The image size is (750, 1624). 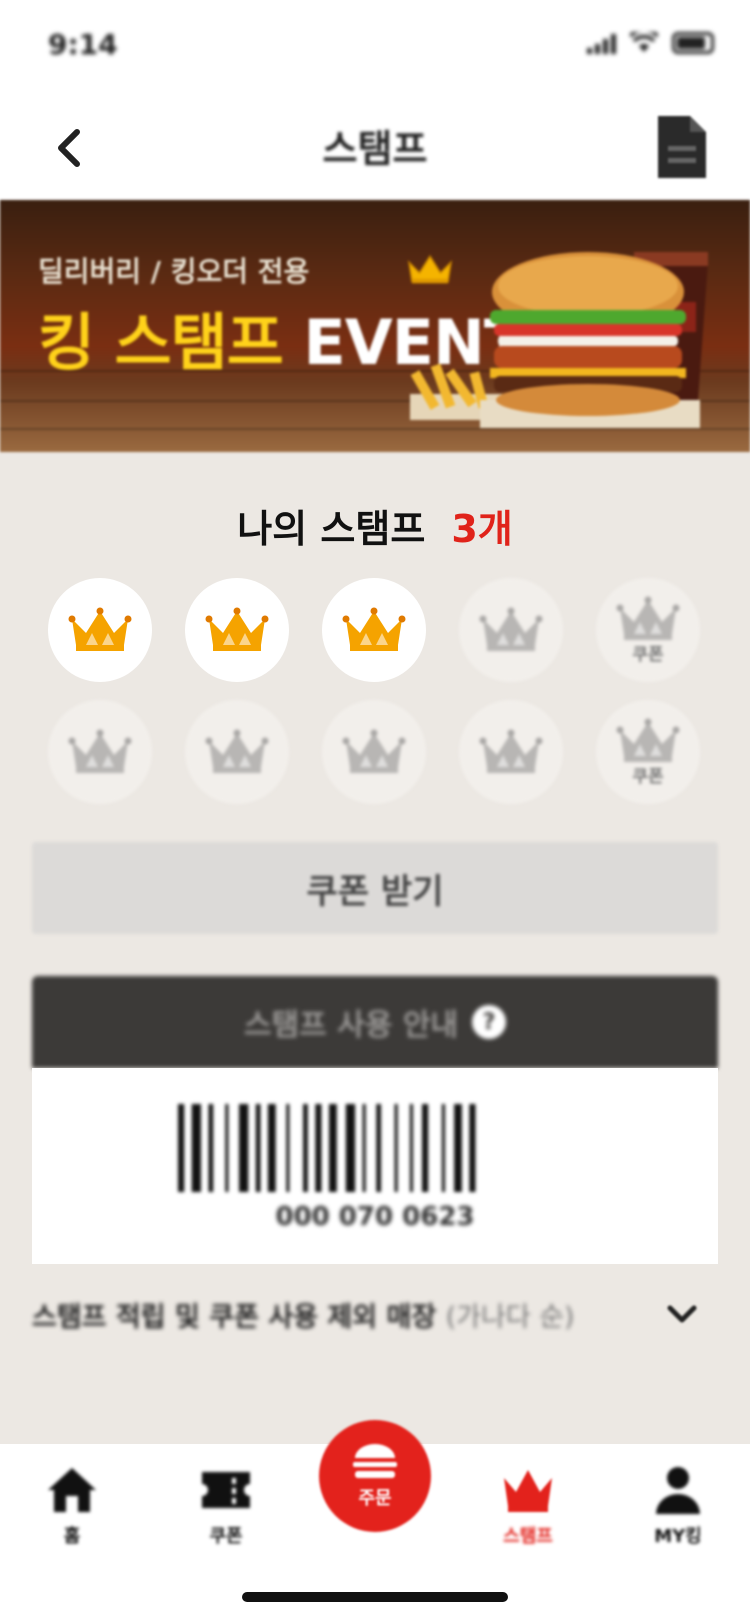 I want to click on excluded-stores-note: (가나다 순), so click(x=510, y=1317).